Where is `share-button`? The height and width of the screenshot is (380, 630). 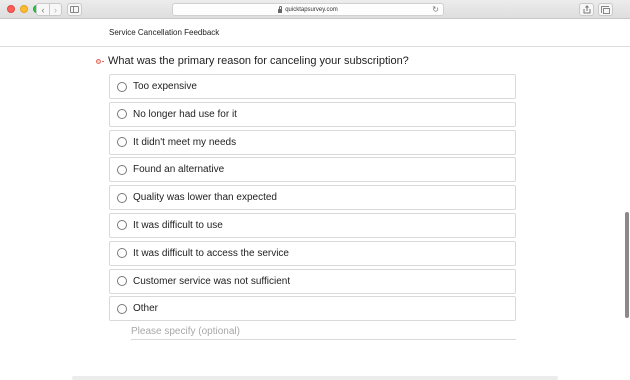 share-button is located at coordinates (586, 9).